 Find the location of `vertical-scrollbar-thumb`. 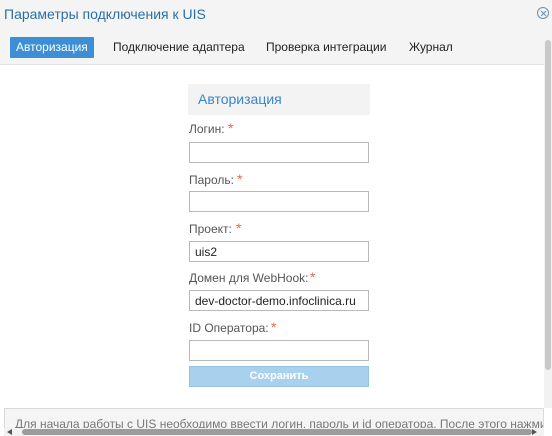

vertical-scrollbar-thumb is located at coordinates (548, 205).